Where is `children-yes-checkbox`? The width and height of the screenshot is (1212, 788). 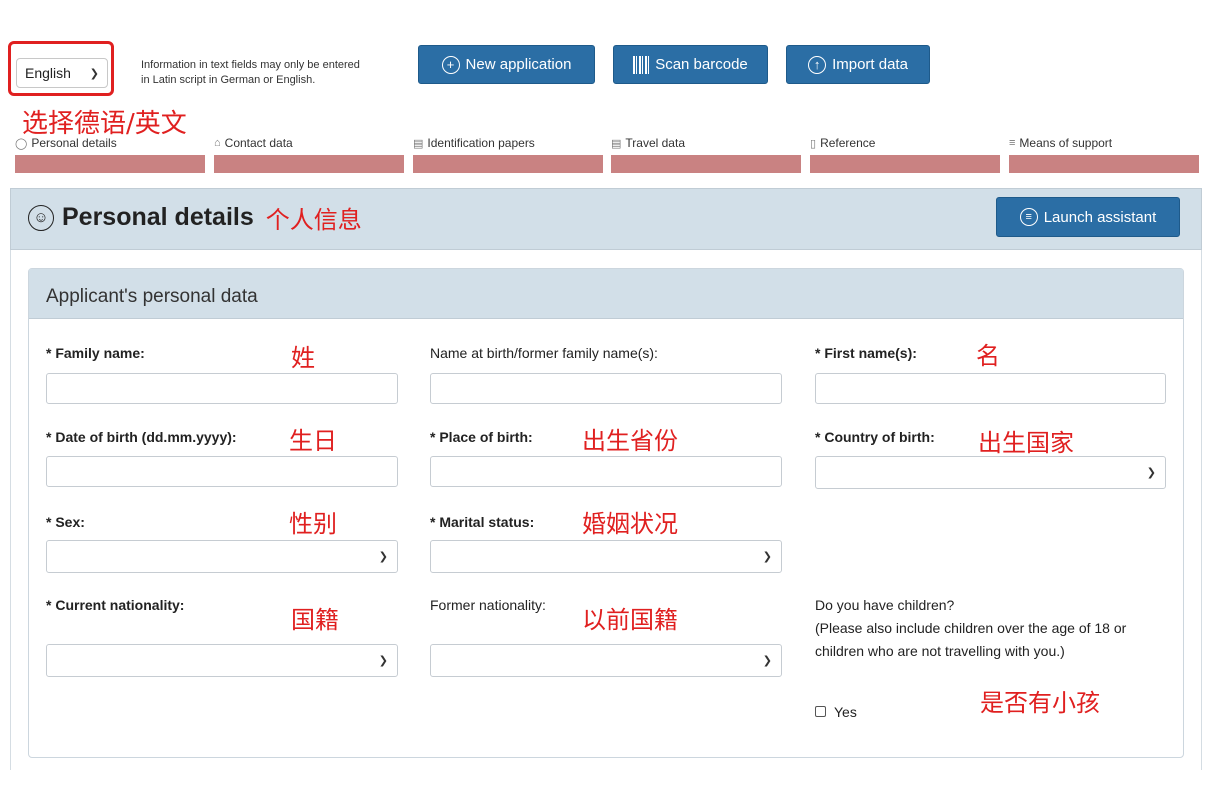
children-yes-checkbox is located at coordinates (820, 711).